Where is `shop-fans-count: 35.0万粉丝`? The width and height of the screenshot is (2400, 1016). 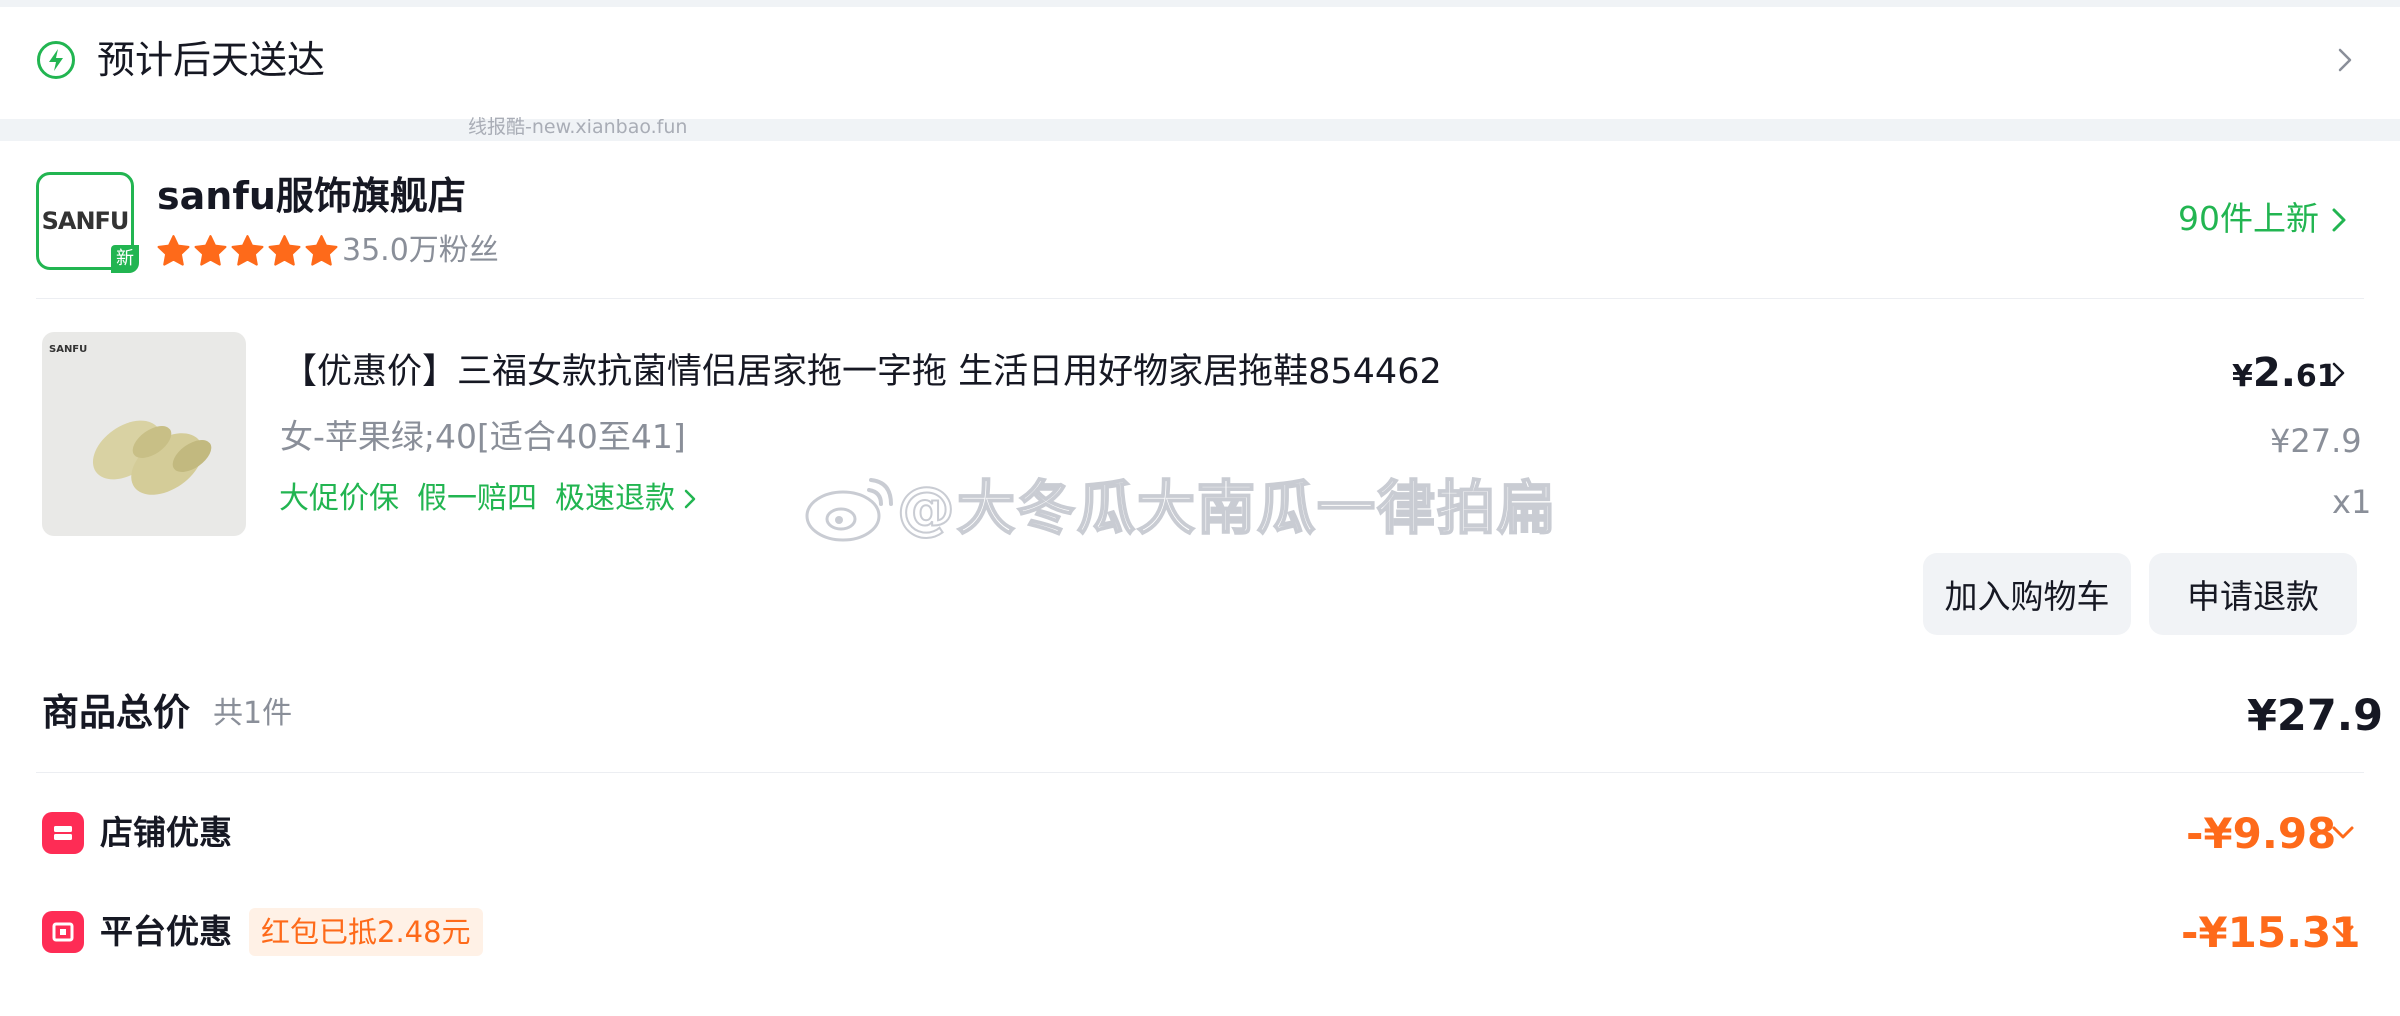 shop-fans-count: 35.0万粉丝 is located at coordinates (420, 250).